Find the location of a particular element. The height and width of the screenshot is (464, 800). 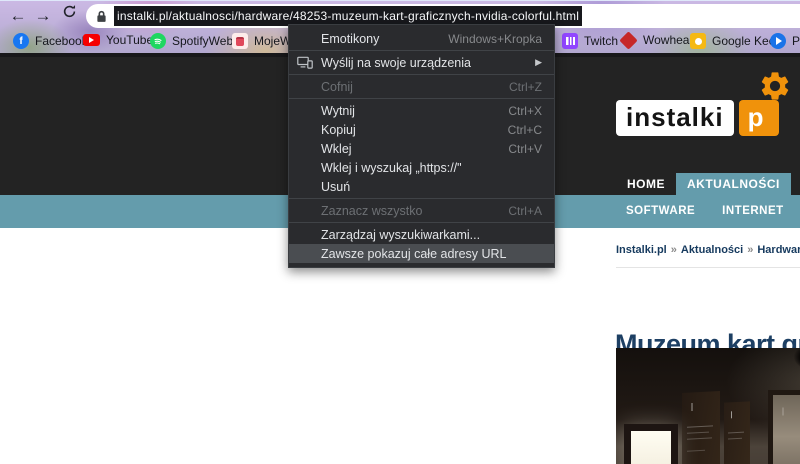

bookmark-label: Twitch is located at coordinates (601, 41).